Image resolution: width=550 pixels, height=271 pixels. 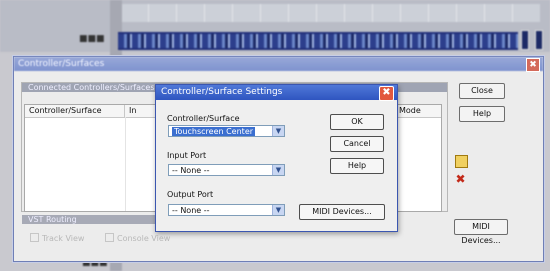 What do you see at coordinates (97, 219) in the screenshot?
I see `vst-routing-group-title: VST Routing` at bounding box center [97, 219].